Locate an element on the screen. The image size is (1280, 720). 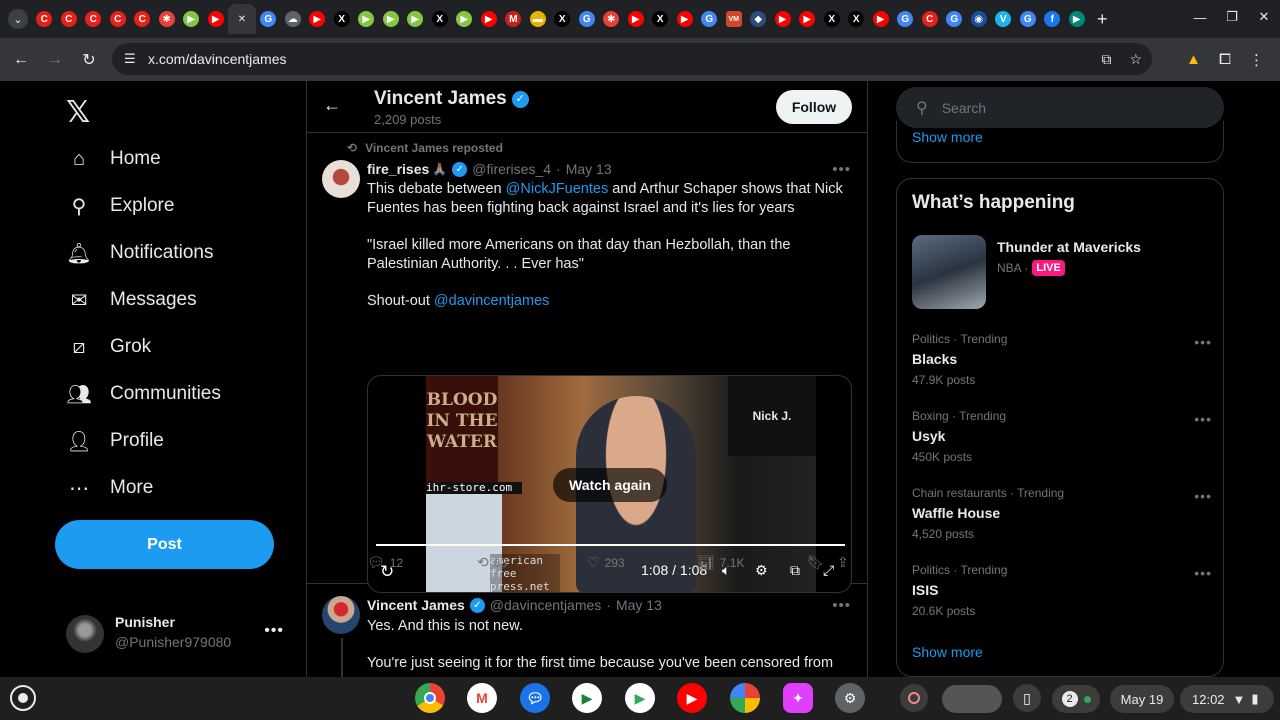
event-title: Thunder at Mavericks is located at coordinates (1069, 247).